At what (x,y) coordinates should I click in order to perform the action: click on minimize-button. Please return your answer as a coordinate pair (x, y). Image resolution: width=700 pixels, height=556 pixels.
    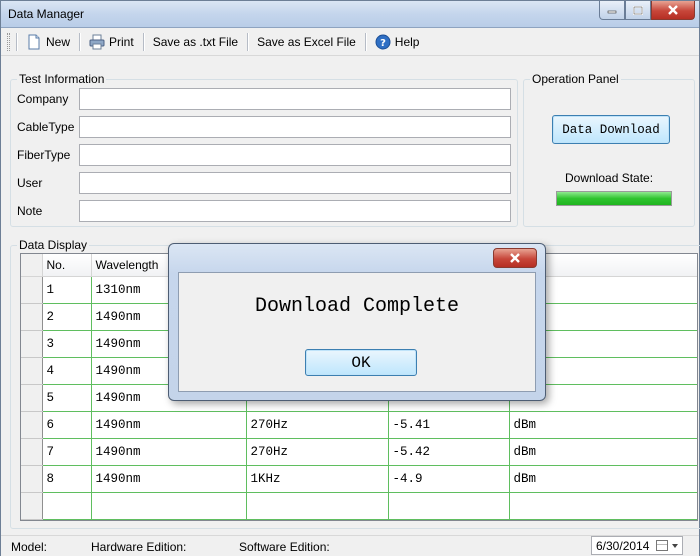
    Looking at the image, I should click on (612, 10).